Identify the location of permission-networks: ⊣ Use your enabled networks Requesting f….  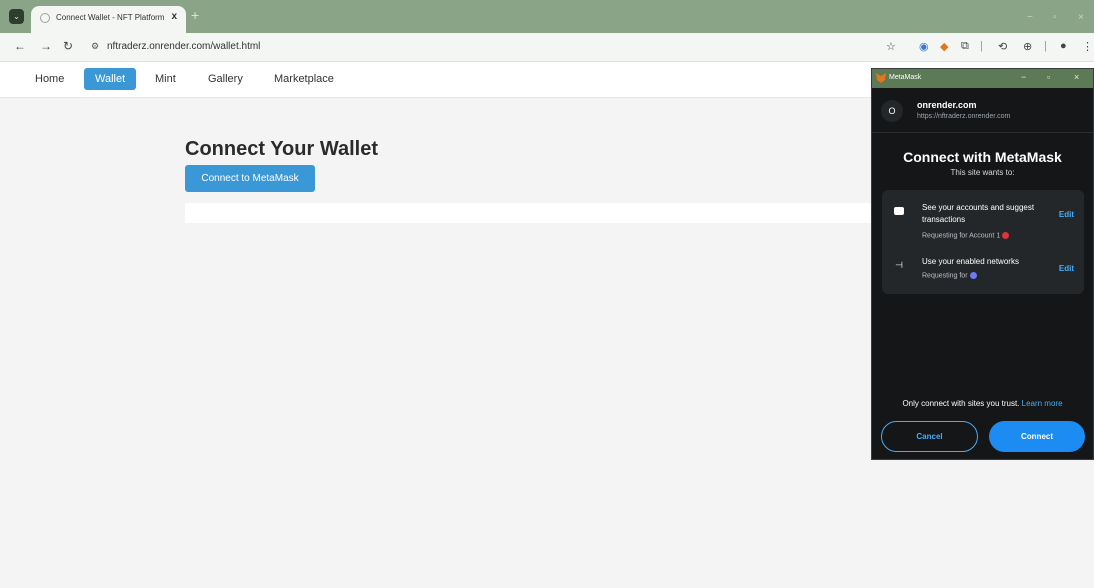
(983, 278).